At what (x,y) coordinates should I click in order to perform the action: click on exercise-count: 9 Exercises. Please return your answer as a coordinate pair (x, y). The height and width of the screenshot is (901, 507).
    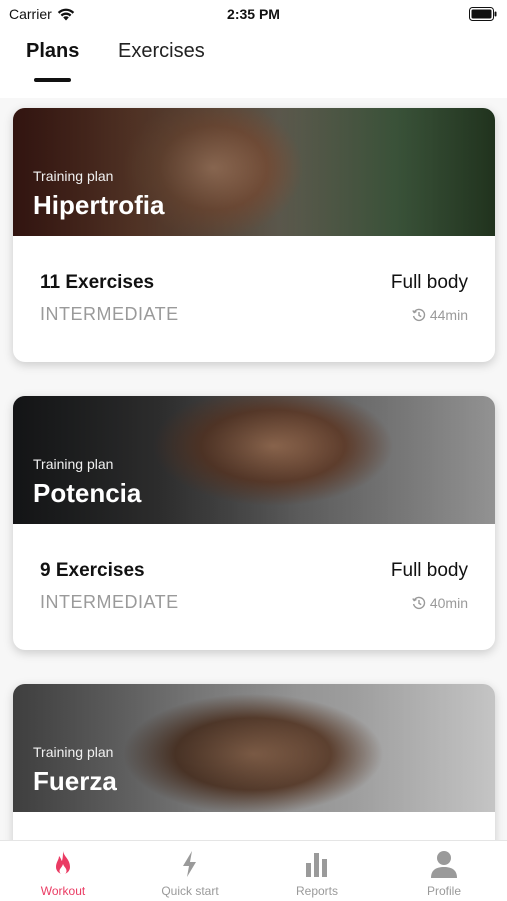
    Looking at the image, I should click on (92, 570).